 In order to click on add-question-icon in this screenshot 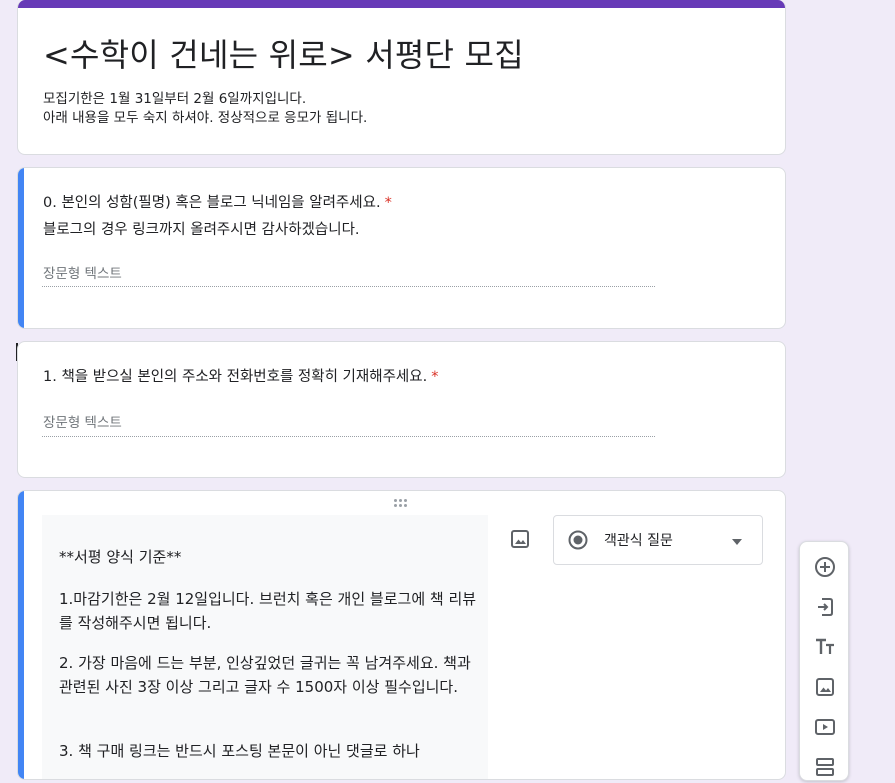, I will do `click(825, 567)`.